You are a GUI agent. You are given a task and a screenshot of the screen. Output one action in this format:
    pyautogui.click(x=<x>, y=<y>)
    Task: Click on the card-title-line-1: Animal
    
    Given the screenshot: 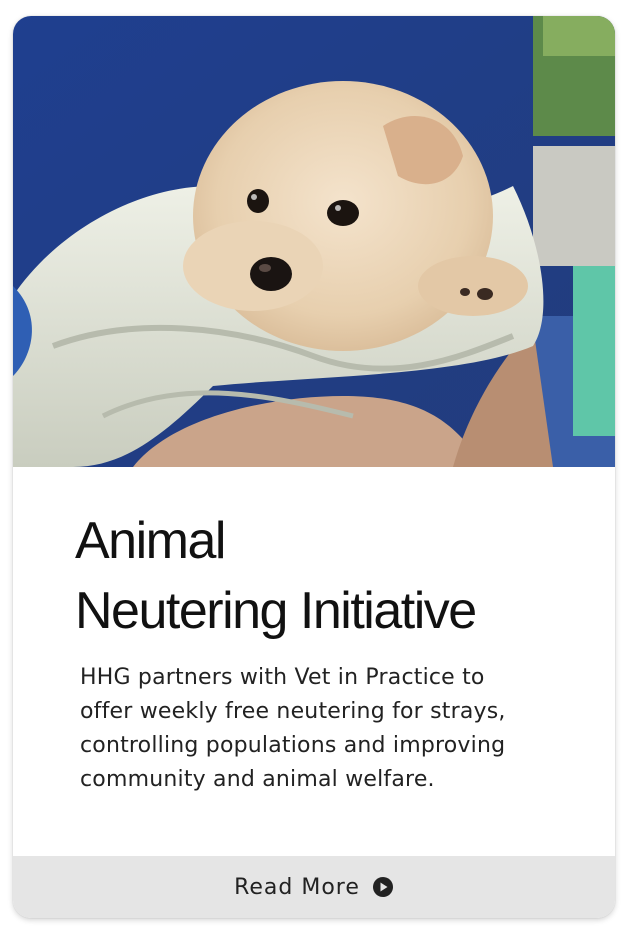 What is the action you would take?
    pyautogui.click(x=150, y=541)
    